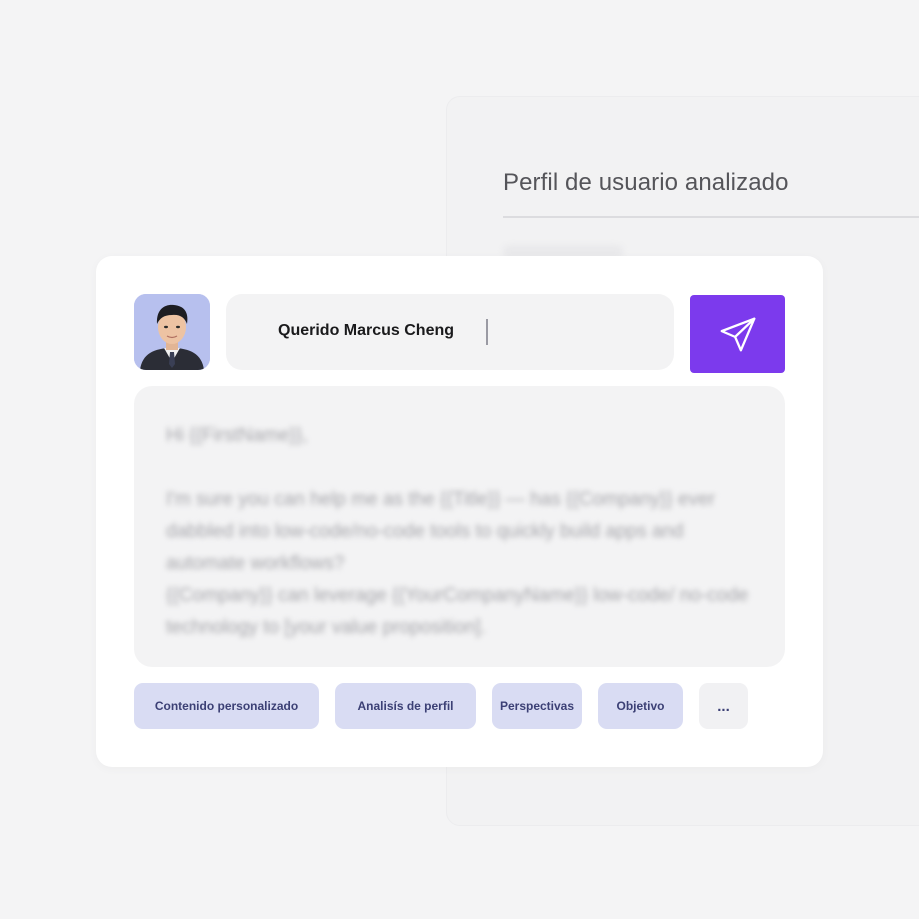 The height and width of the screenshot is (919, 919). What do you see at coordinates (537, 706) in the screenshot?
I see `chip-perspectivas: Perspectivas` at bounding box center [537, 706].